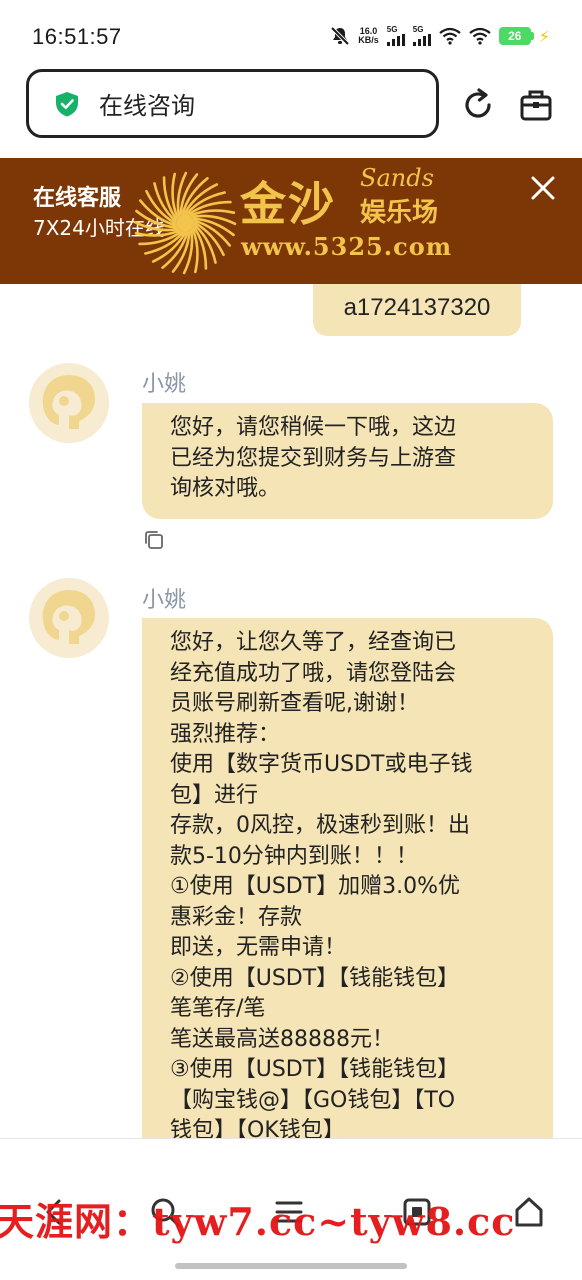 This screenshot has width=582, height=1280. What do you see at coordinates (232, 103) in the screenshot?
I see `url-bar: 在线咨询` at bounding box center [232, 103].